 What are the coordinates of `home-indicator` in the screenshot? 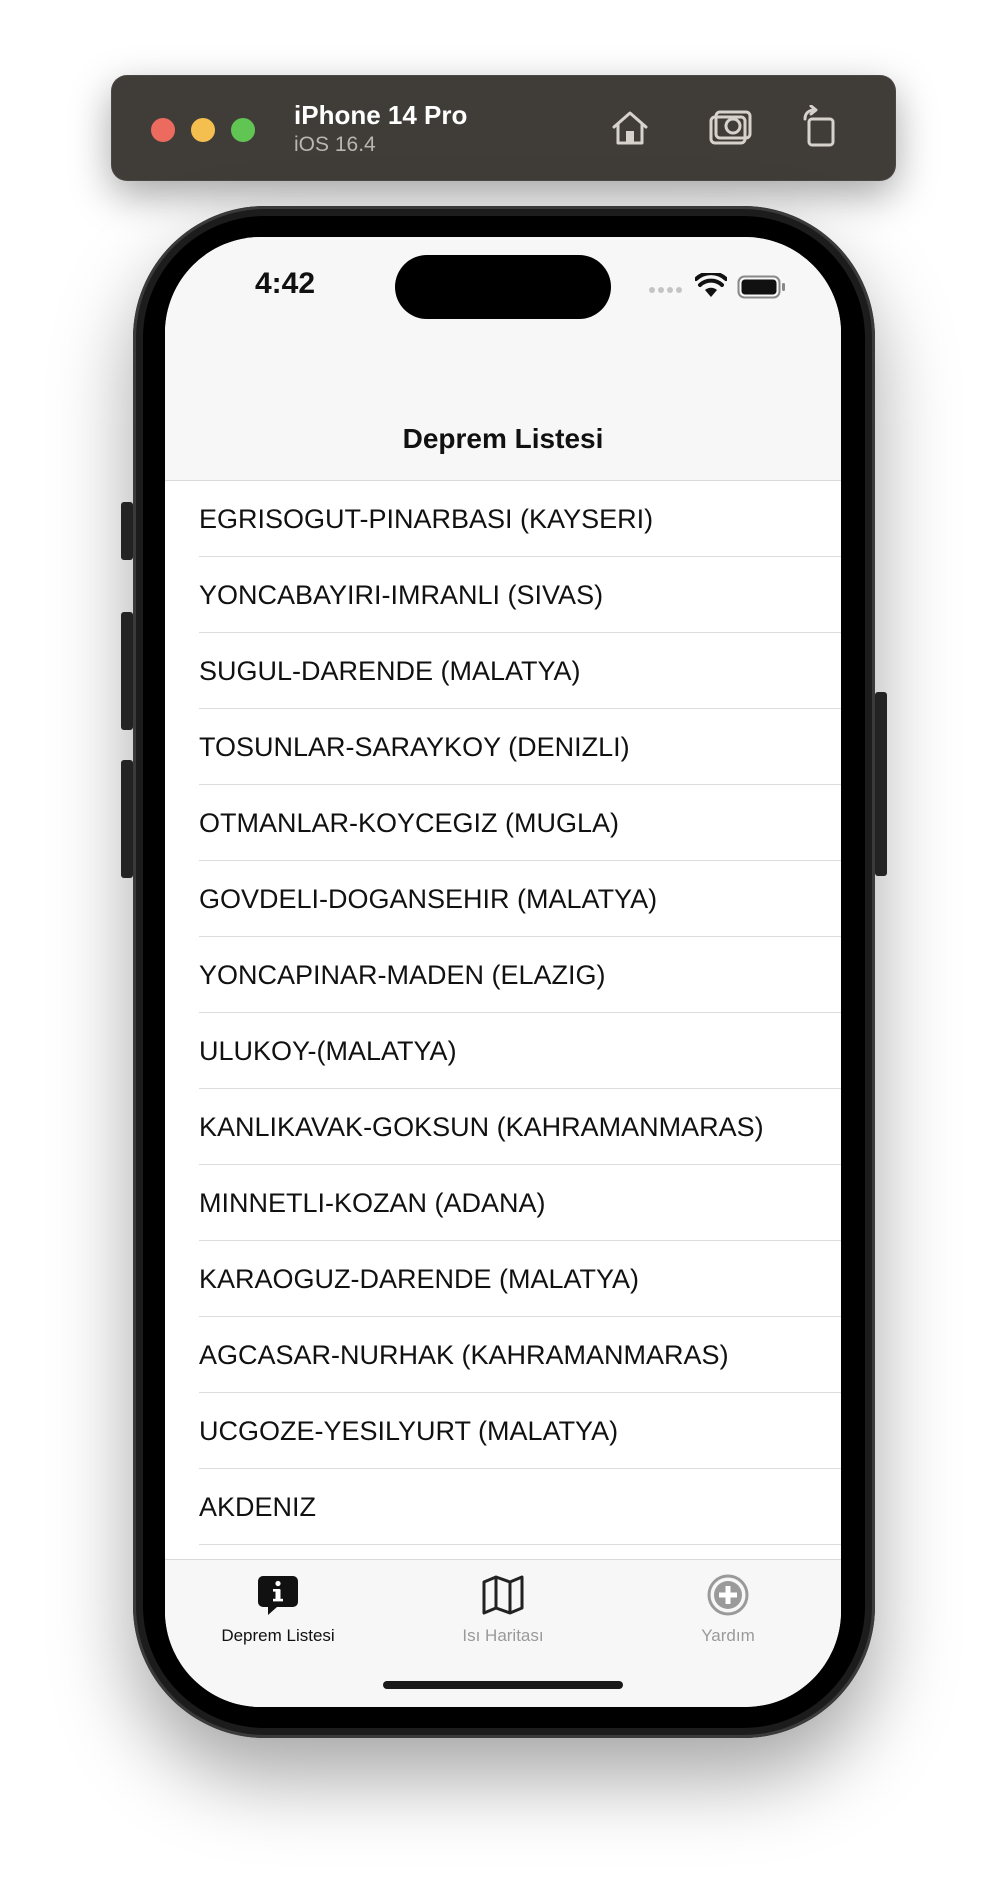 It's located at (503, 1685).